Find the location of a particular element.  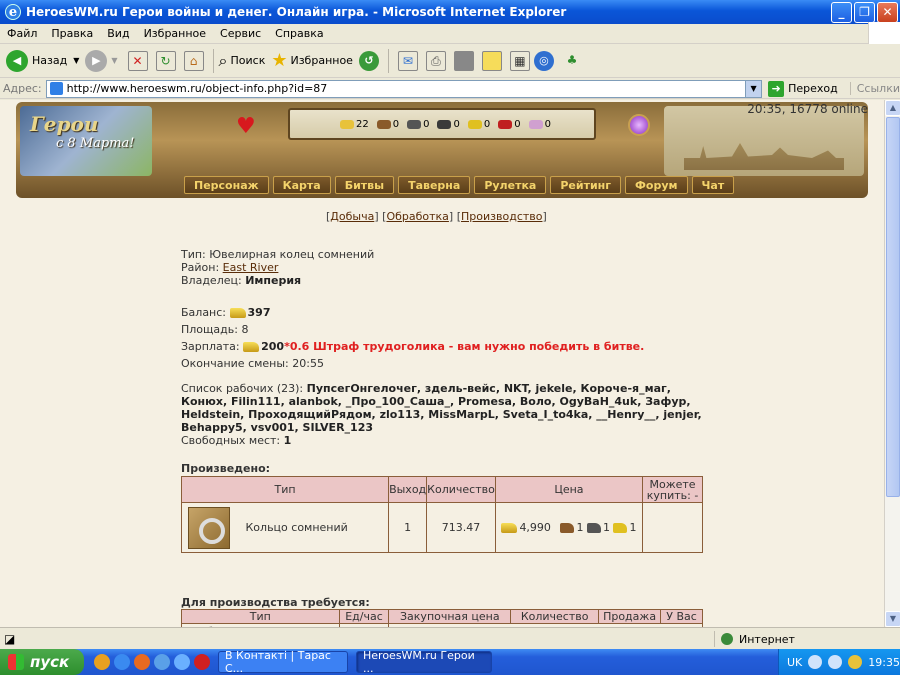

free-slots-label: Свободных мест: is located at coordinates (231, 440).